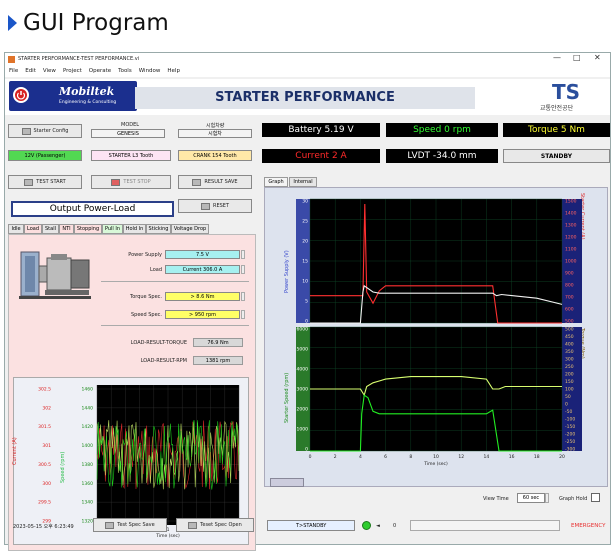 This screenshot has height=551, width=615. What do you see at coordinates (33, 229) in the screenshot?
I see `tab-load: Load` at bounding box center [33, 229].